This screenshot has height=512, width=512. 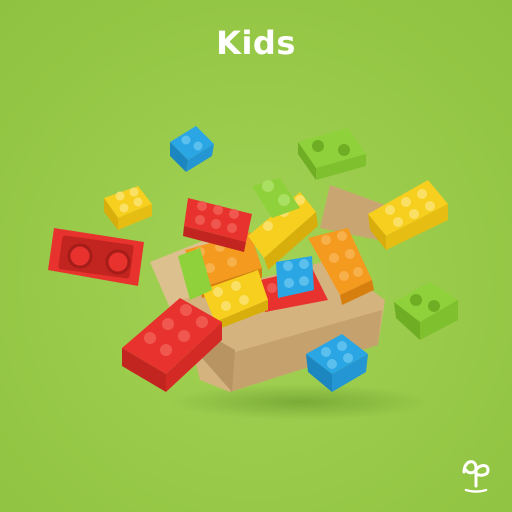 I want to click on brick-red-left, so click(x=96, y=257).